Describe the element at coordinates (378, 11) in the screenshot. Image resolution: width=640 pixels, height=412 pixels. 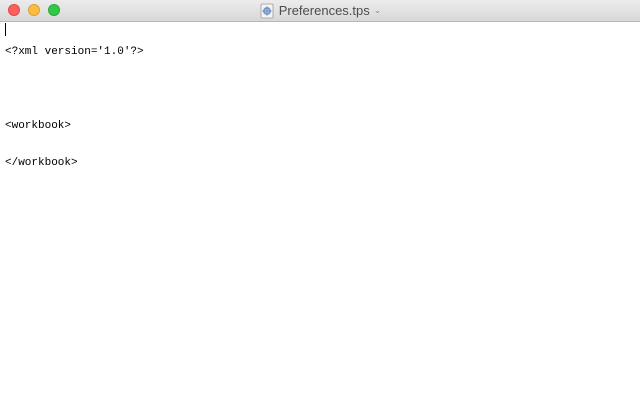
I see `chevron-down-icon: ⌄` at that location.